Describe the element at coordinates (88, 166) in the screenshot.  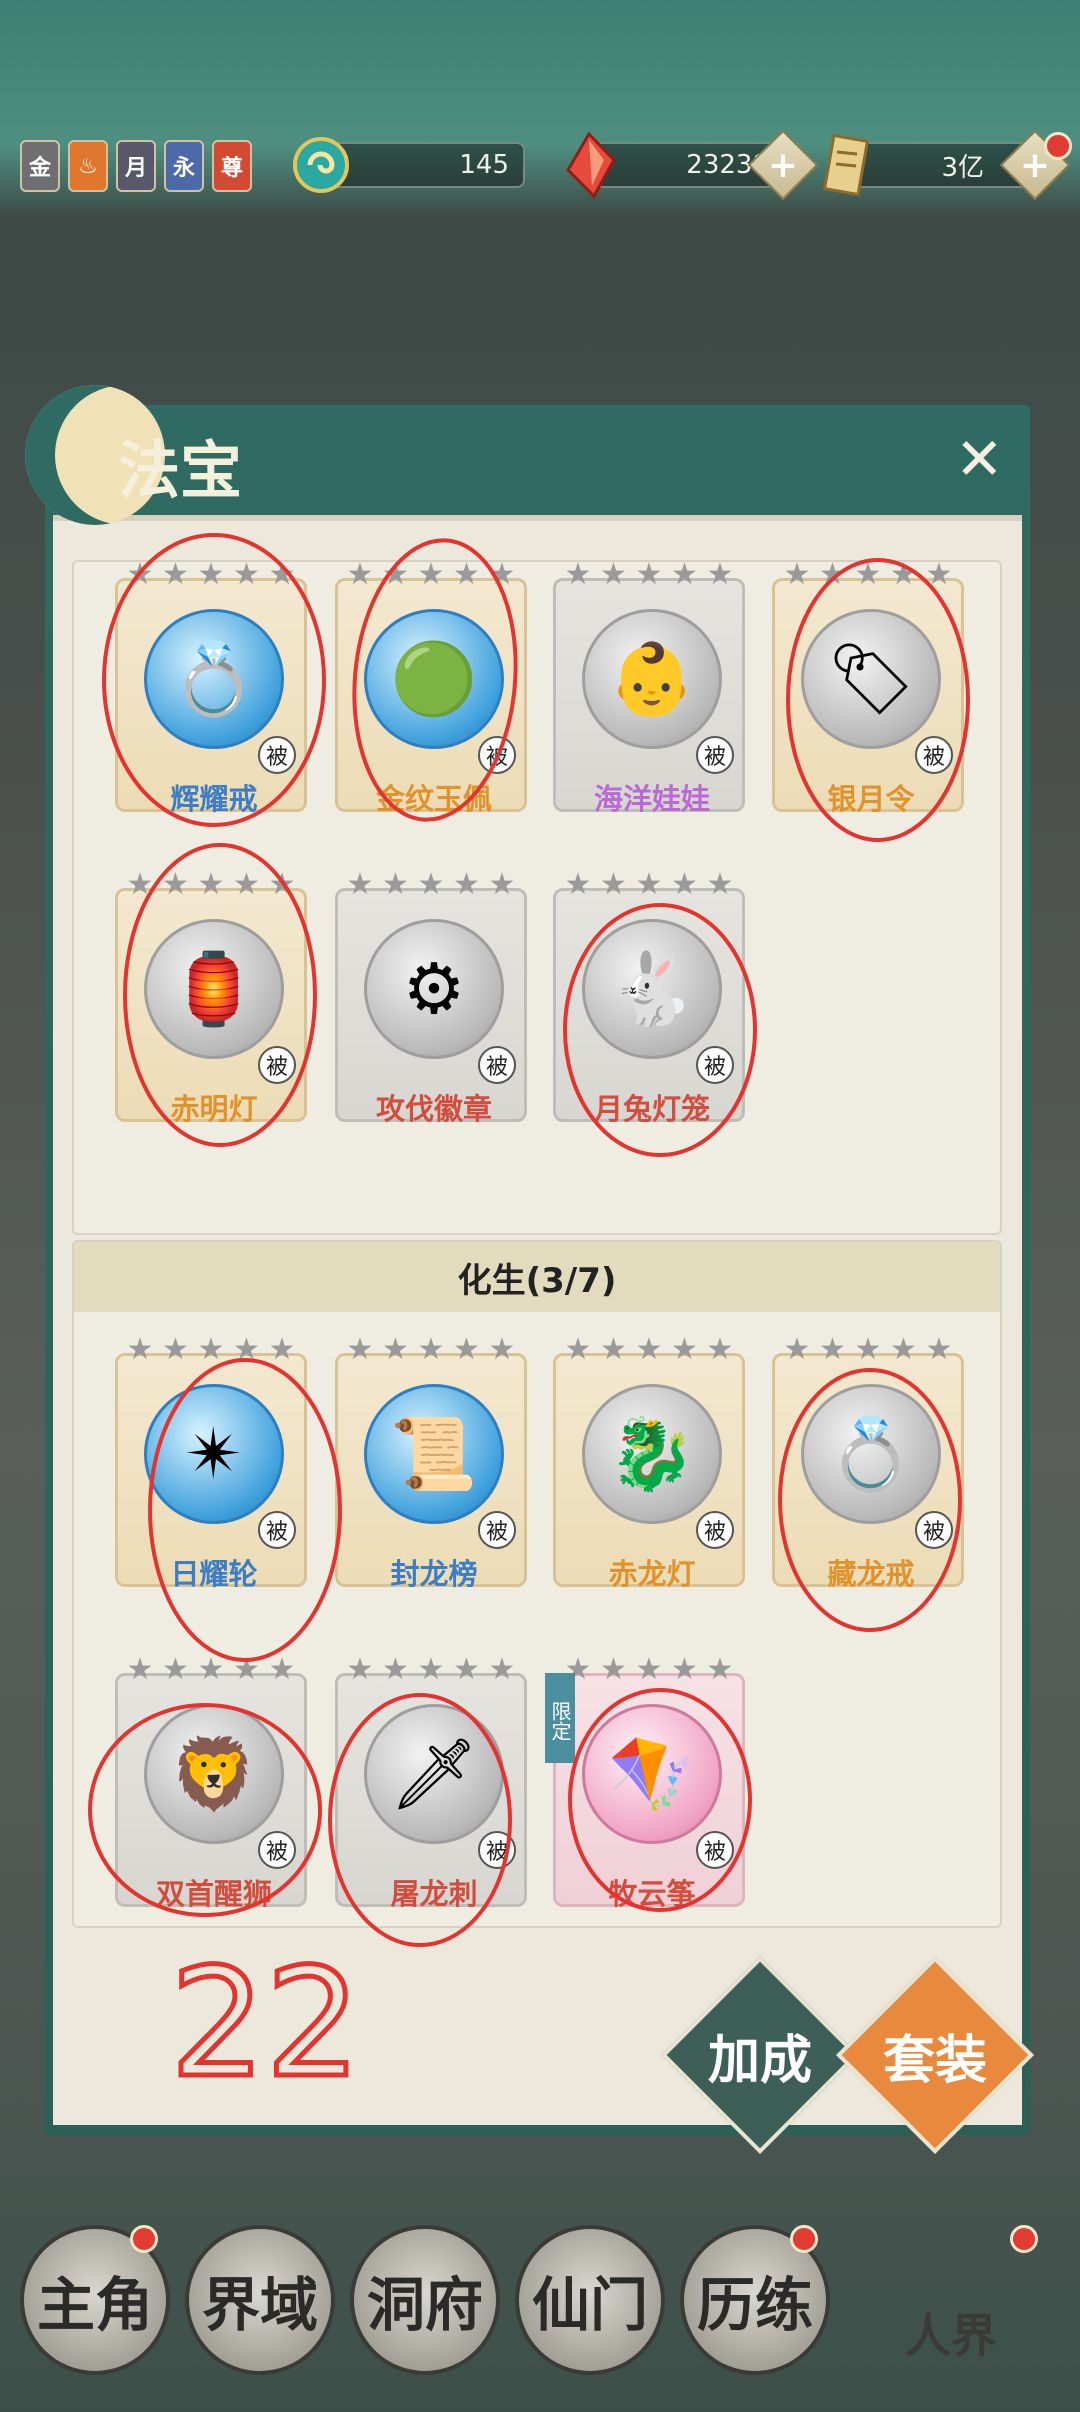
I see `flame-badge-icon: ♨` at that location.